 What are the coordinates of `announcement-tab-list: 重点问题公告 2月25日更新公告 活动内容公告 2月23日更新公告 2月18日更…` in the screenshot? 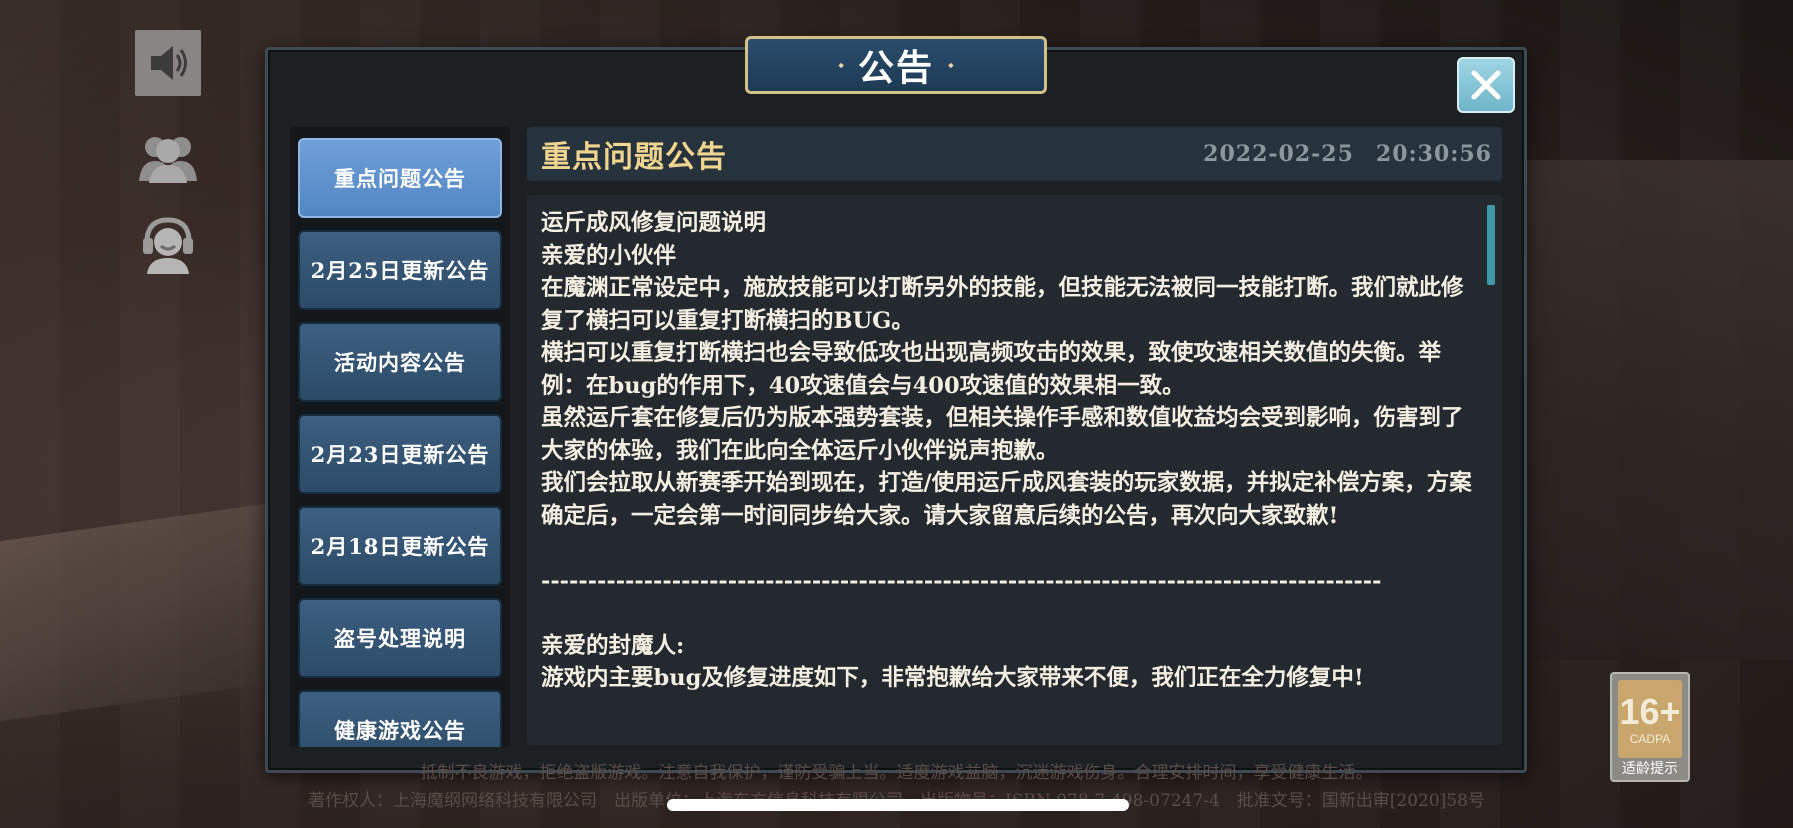 It's located at (400, 437).